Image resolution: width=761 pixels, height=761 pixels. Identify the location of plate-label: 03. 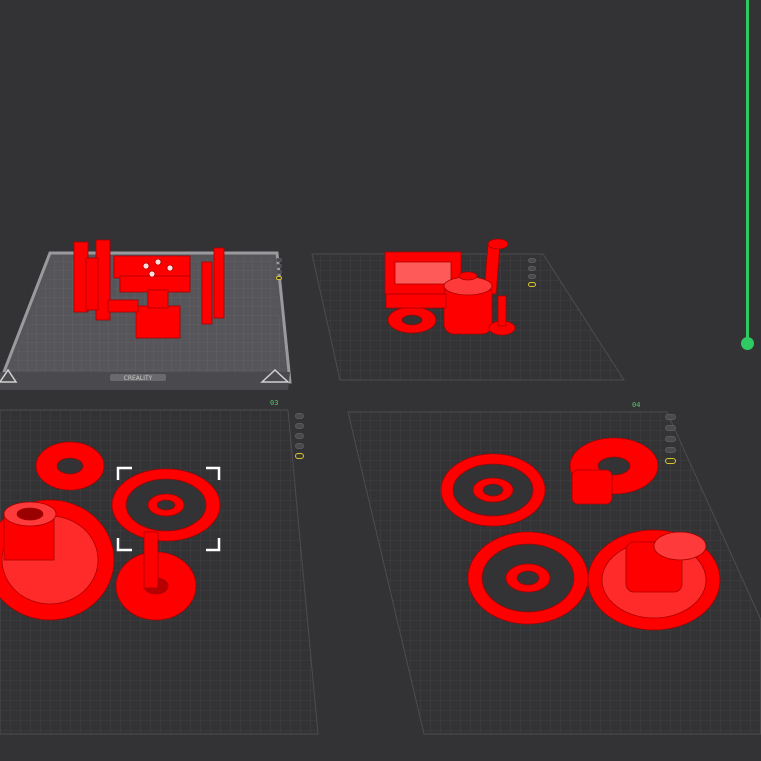
(274, 403).